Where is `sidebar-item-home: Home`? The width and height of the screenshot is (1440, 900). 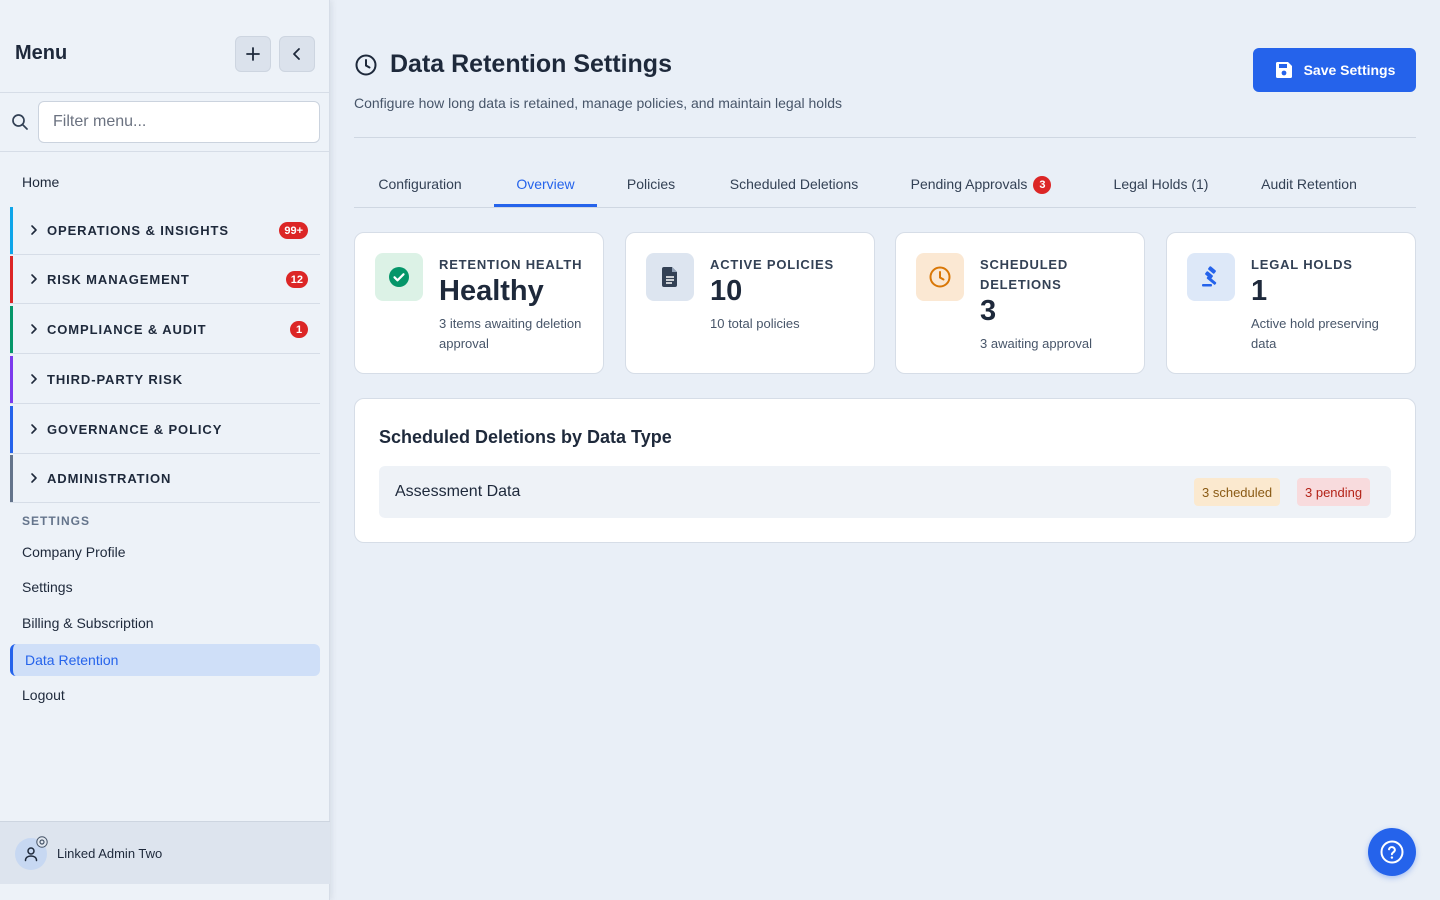
sidebar-item-home: Home is located at coordinates (40, 182).